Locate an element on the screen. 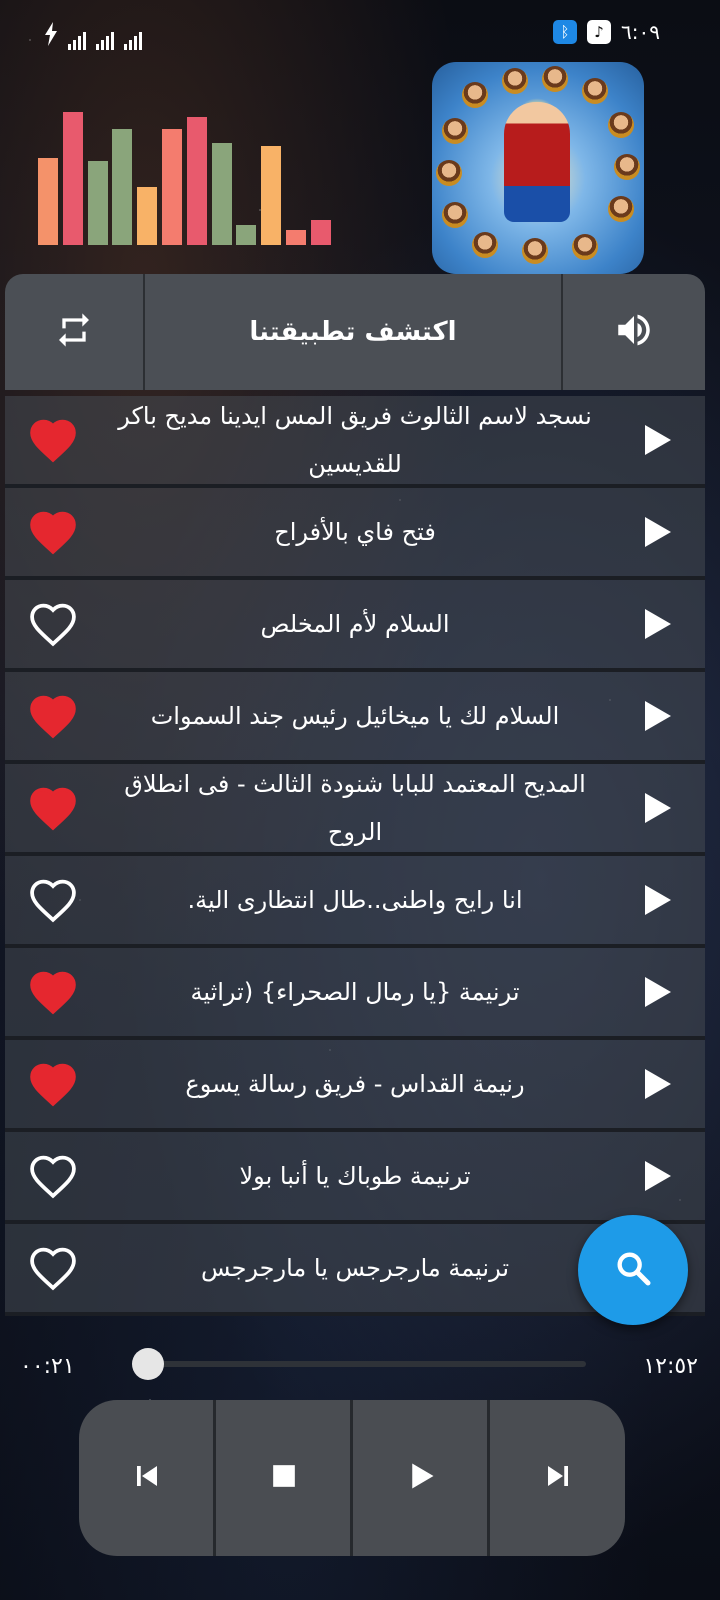  header-title: اكتشف تطبيقتنا is located at coordinates (353, 332).